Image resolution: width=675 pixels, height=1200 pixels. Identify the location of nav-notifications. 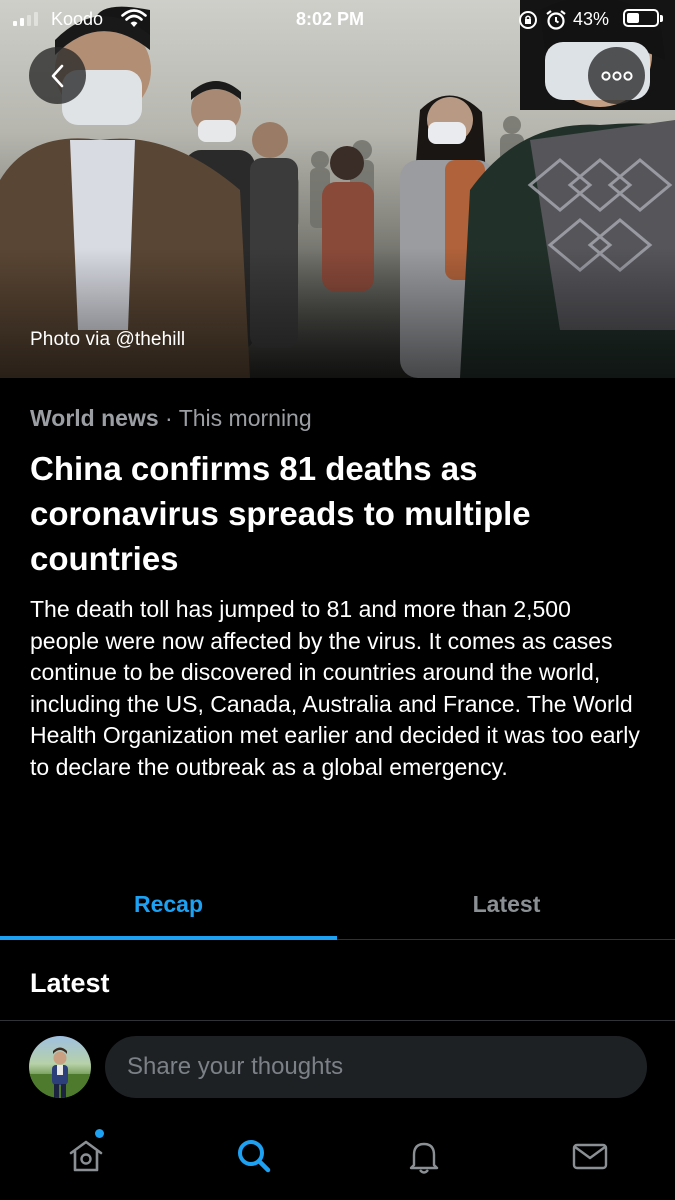
(424, 1156).